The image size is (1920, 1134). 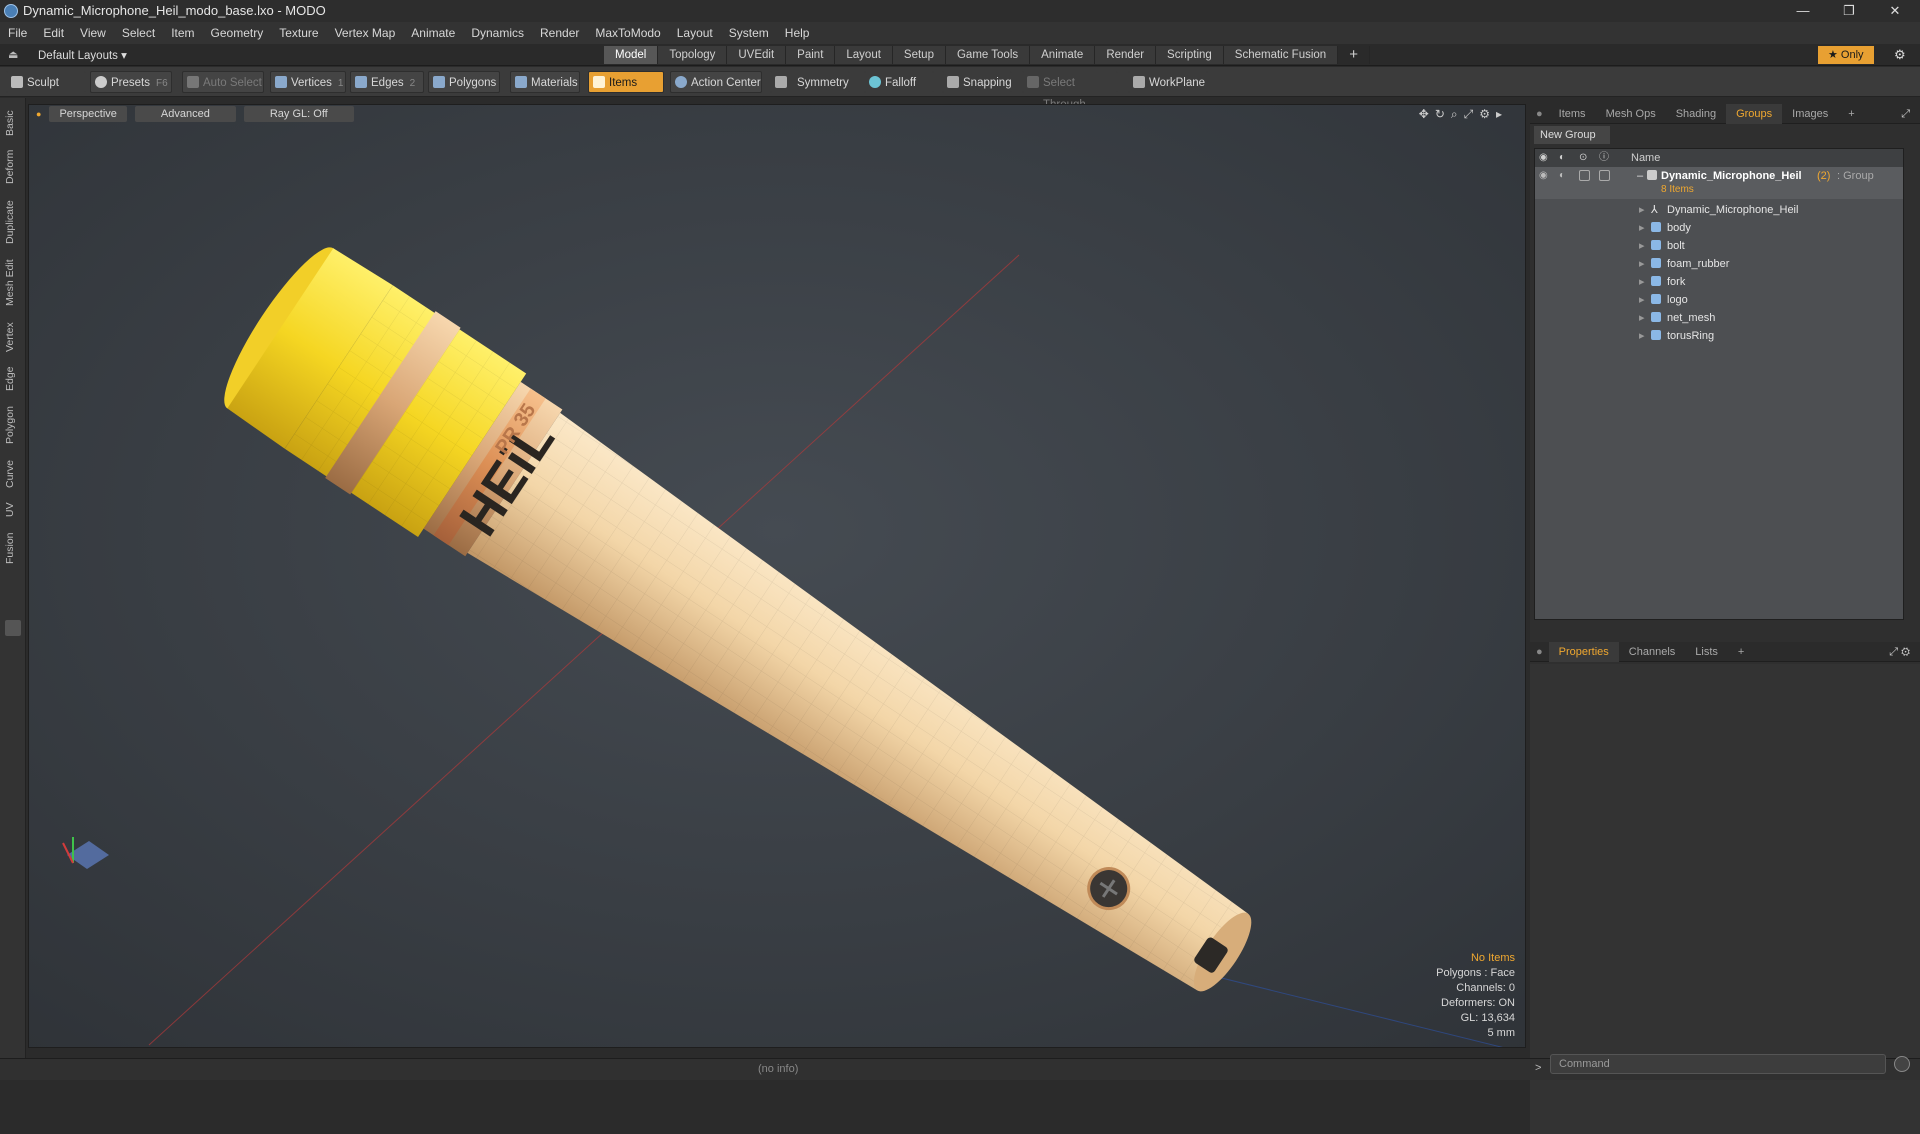 I want to click on select-through-button: Select Through, so click(x=1070, y=91).